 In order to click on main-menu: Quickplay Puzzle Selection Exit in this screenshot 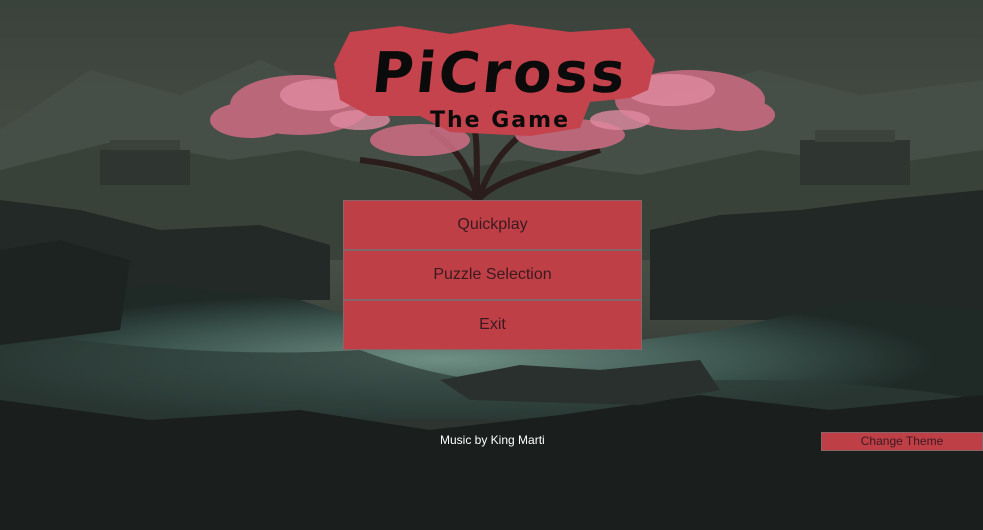, I will do `click(492, 275)`.